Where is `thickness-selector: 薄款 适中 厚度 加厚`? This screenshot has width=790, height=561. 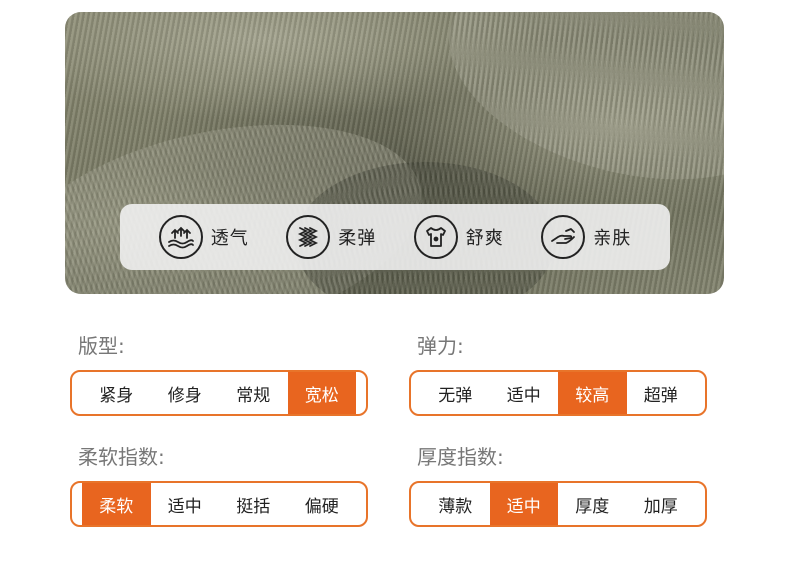
thickness-selector: 薄款 适中 厚度 加厚 is located at coordinates (558, 504).